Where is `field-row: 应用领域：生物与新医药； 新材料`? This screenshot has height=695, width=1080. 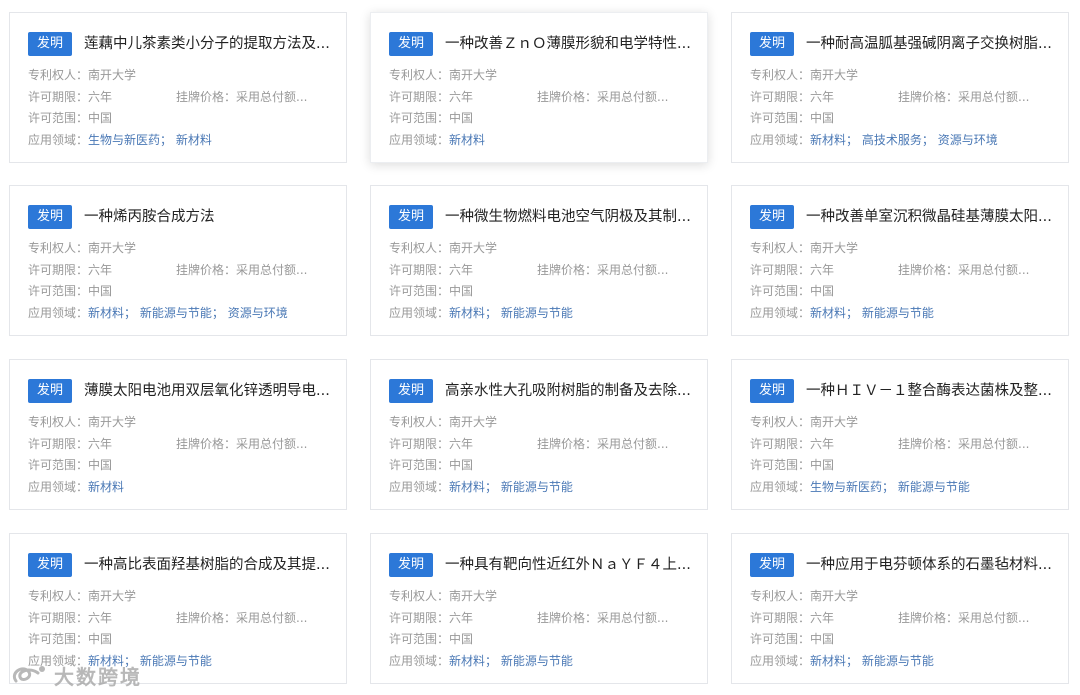 field-row: 应用领域：生物与新医药； 新材料 is located at coordinates (120, 140).